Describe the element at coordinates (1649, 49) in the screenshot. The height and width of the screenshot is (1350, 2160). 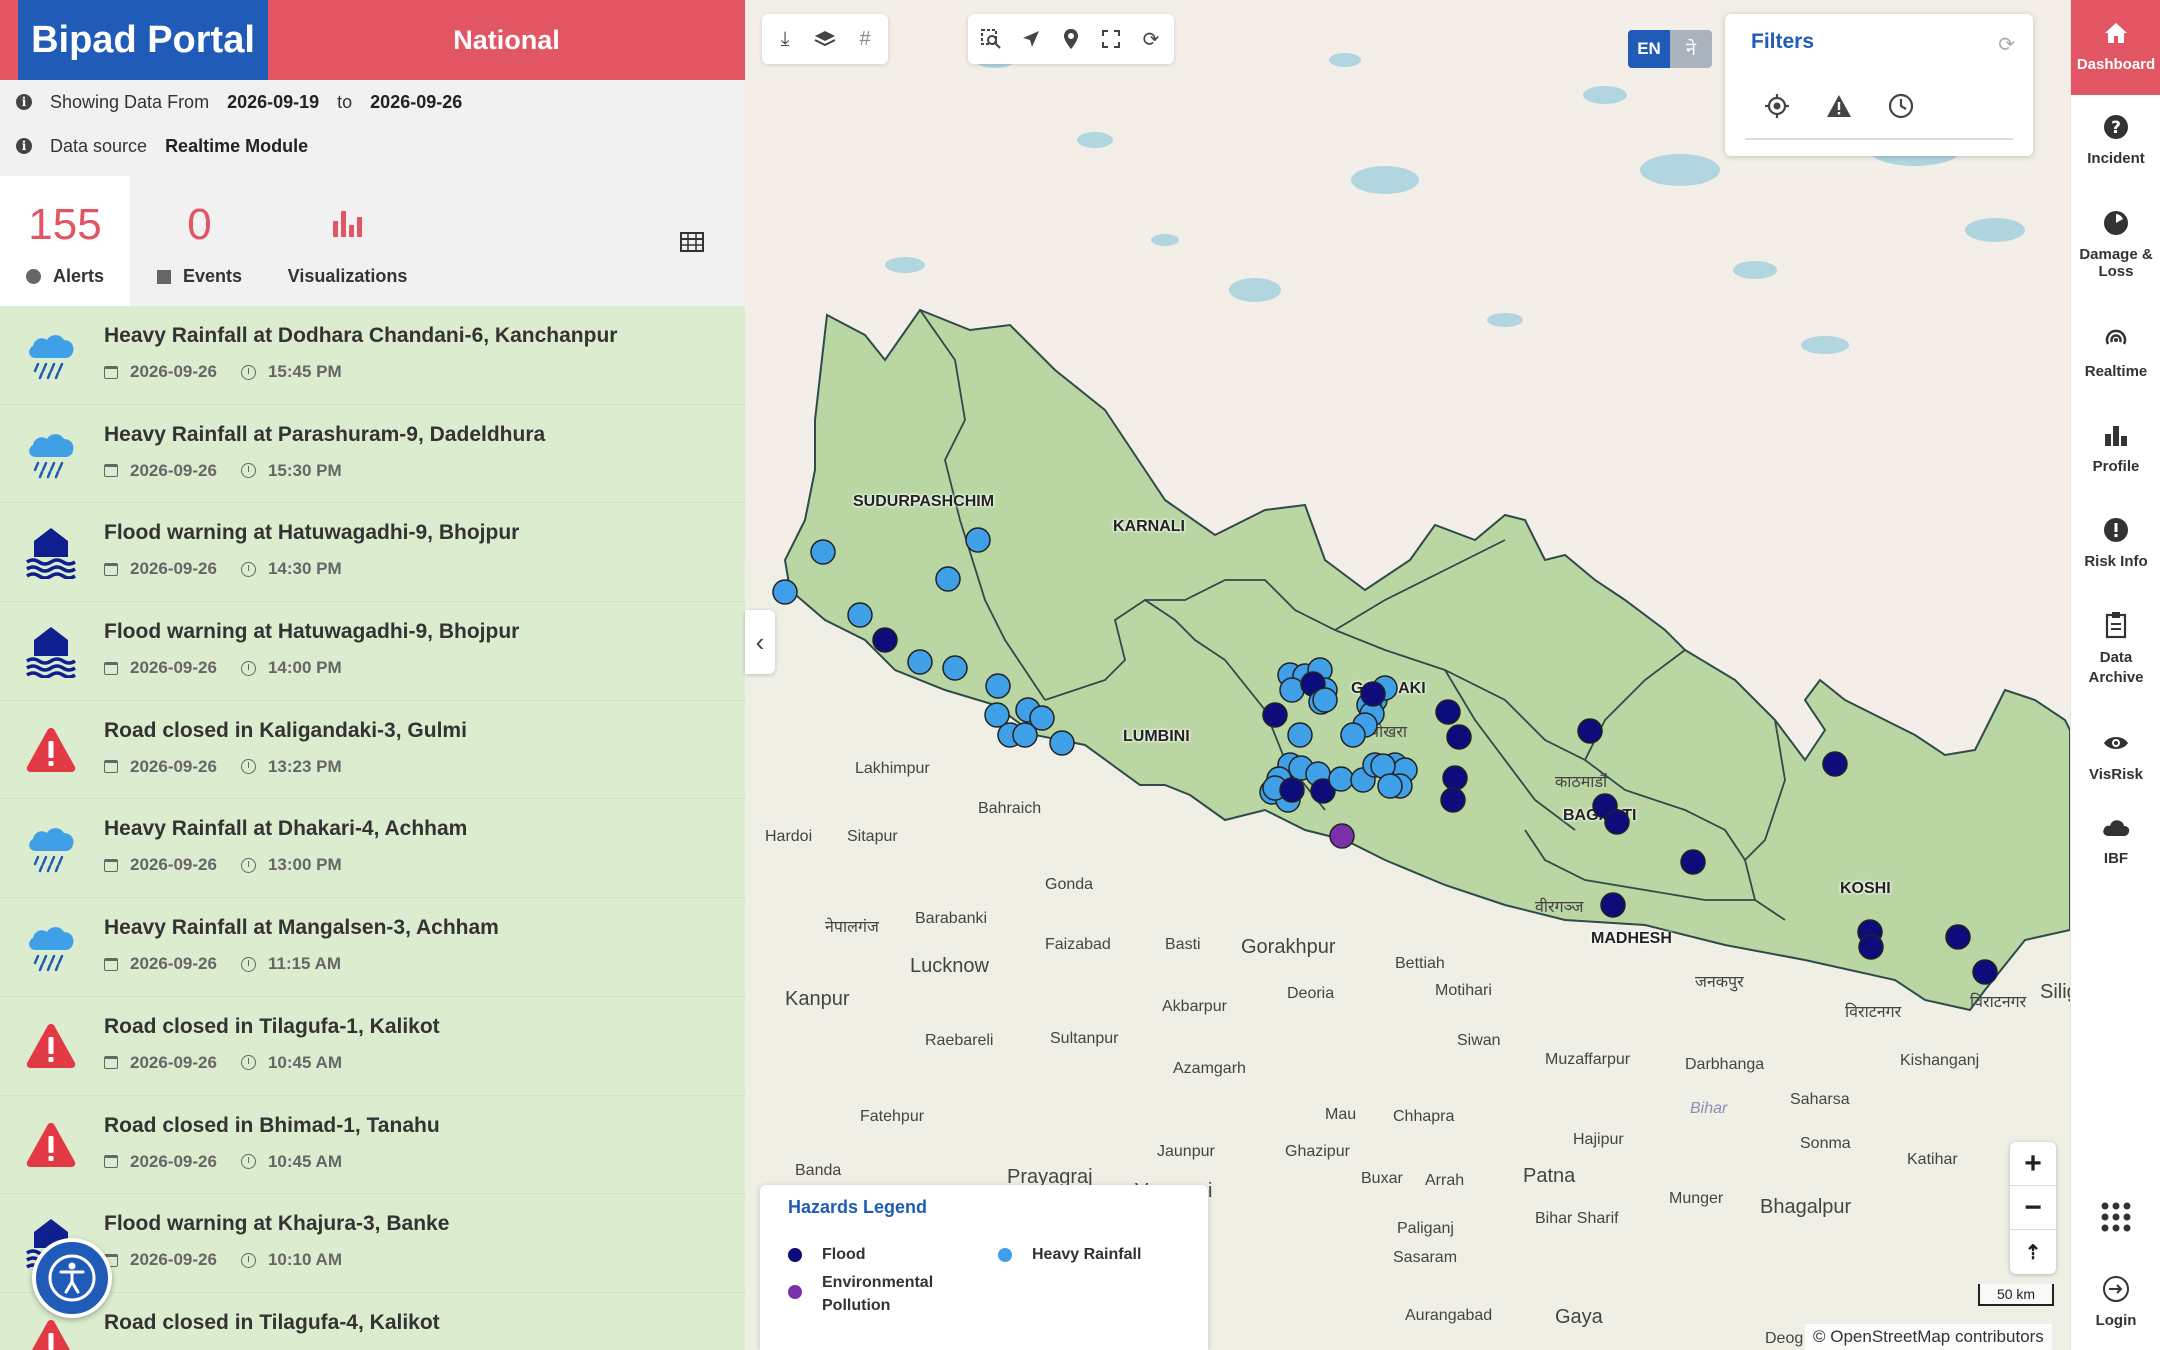
I see `lang-en-button: EN` at that location.